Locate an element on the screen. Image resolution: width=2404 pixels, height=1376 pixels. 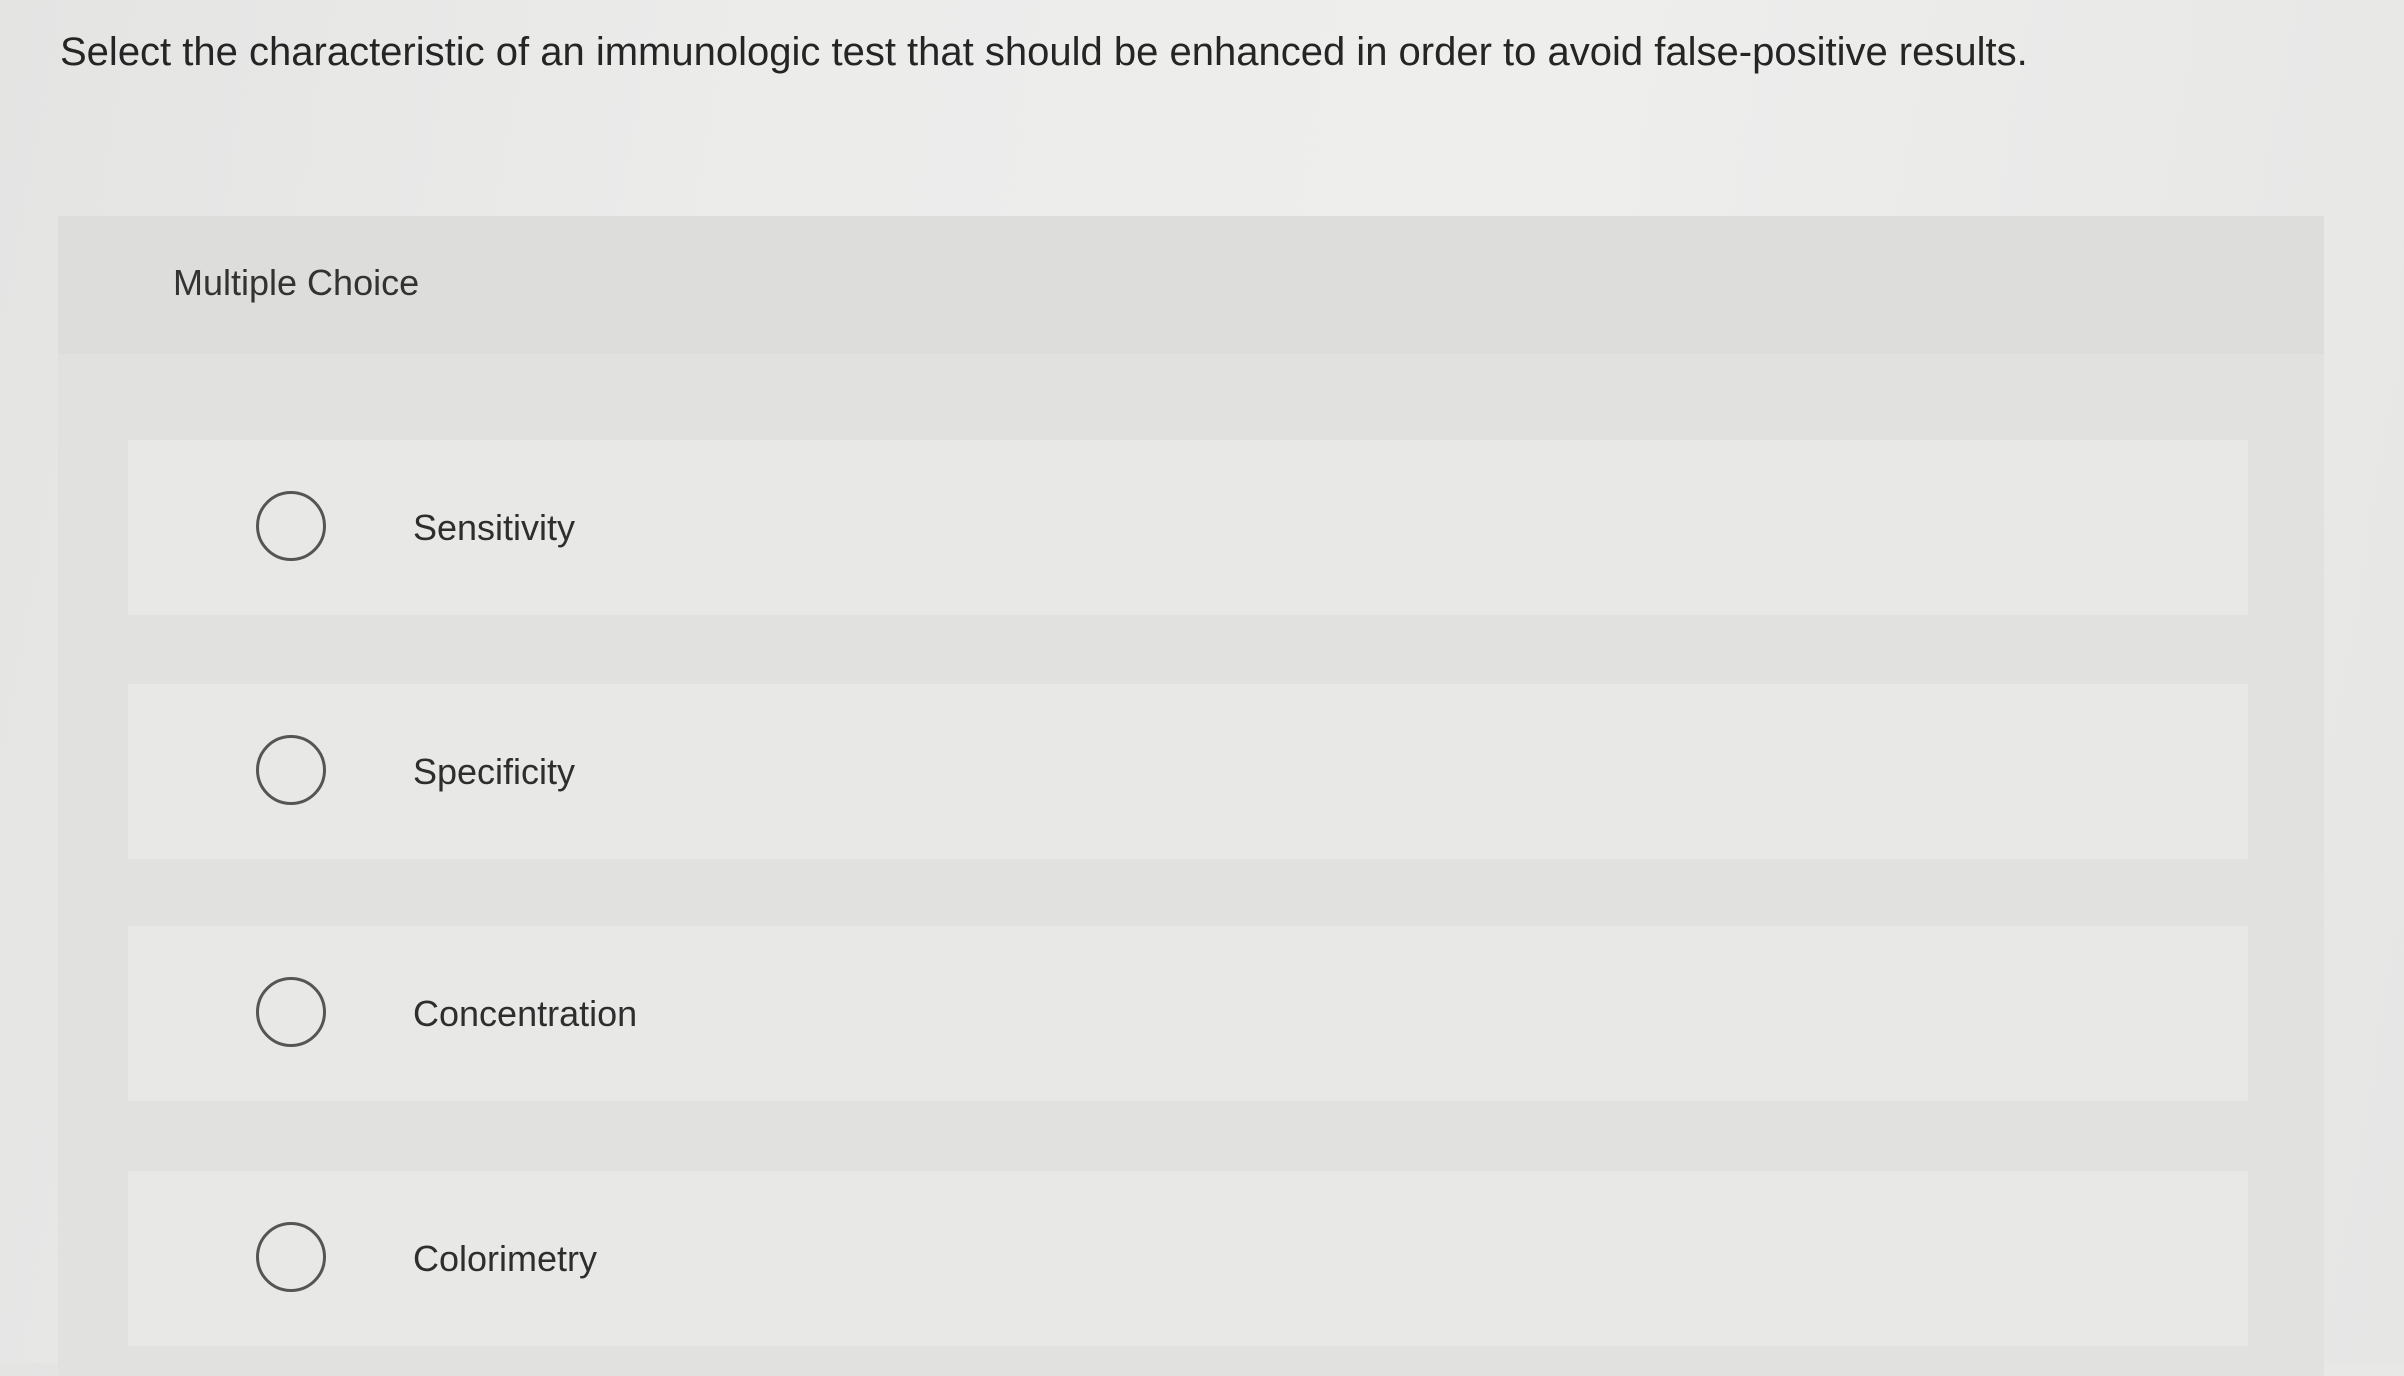
option-sensitivity: Sensitivity is located at coordinates (1188, 527).